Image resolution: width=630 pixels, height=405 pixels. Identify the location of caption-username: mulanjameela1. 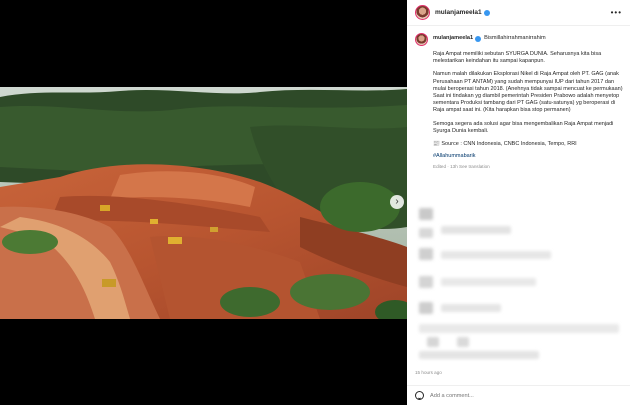
(453, 38).